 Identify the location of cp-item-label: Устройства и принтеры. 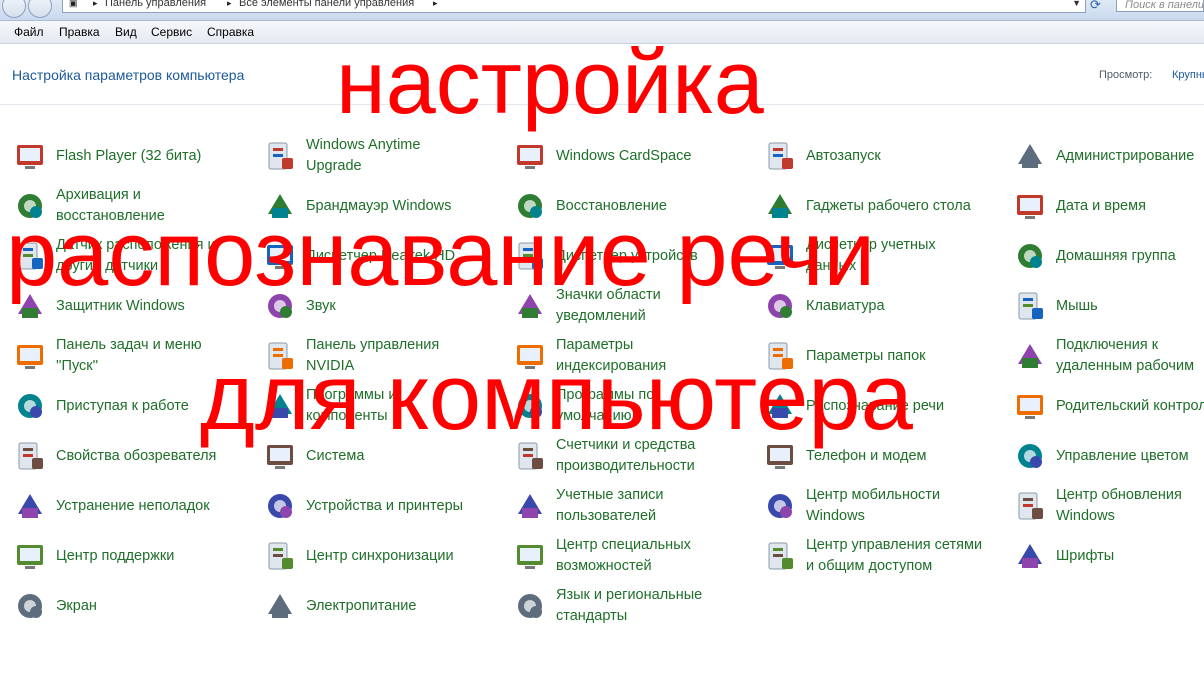
(384, 506).